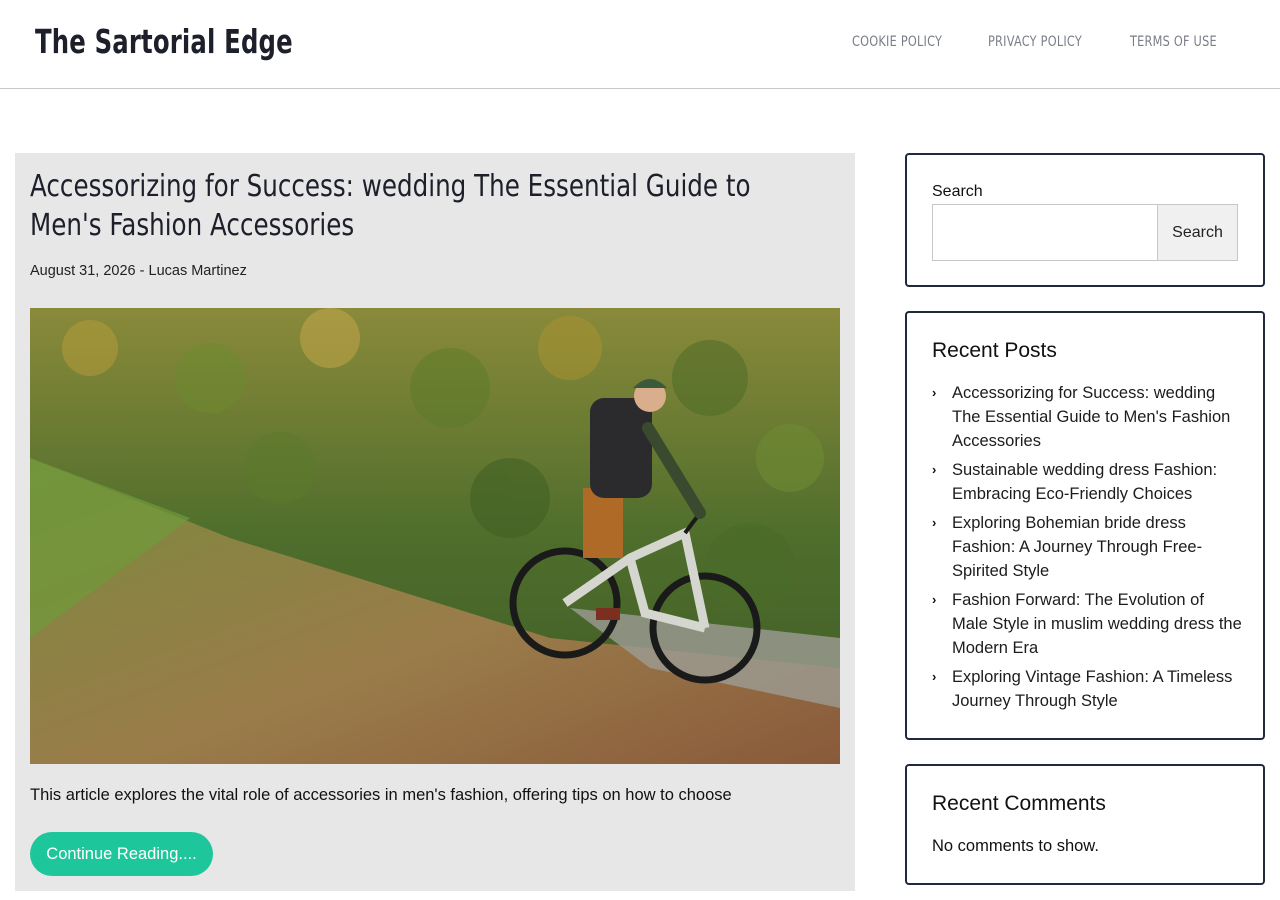 This screenshot has width=1280, height=900. Describe the element at coordinates (1173, 42) in the screenshot. I see `nav-terms-of-use: TERMS OF USE` at that location.